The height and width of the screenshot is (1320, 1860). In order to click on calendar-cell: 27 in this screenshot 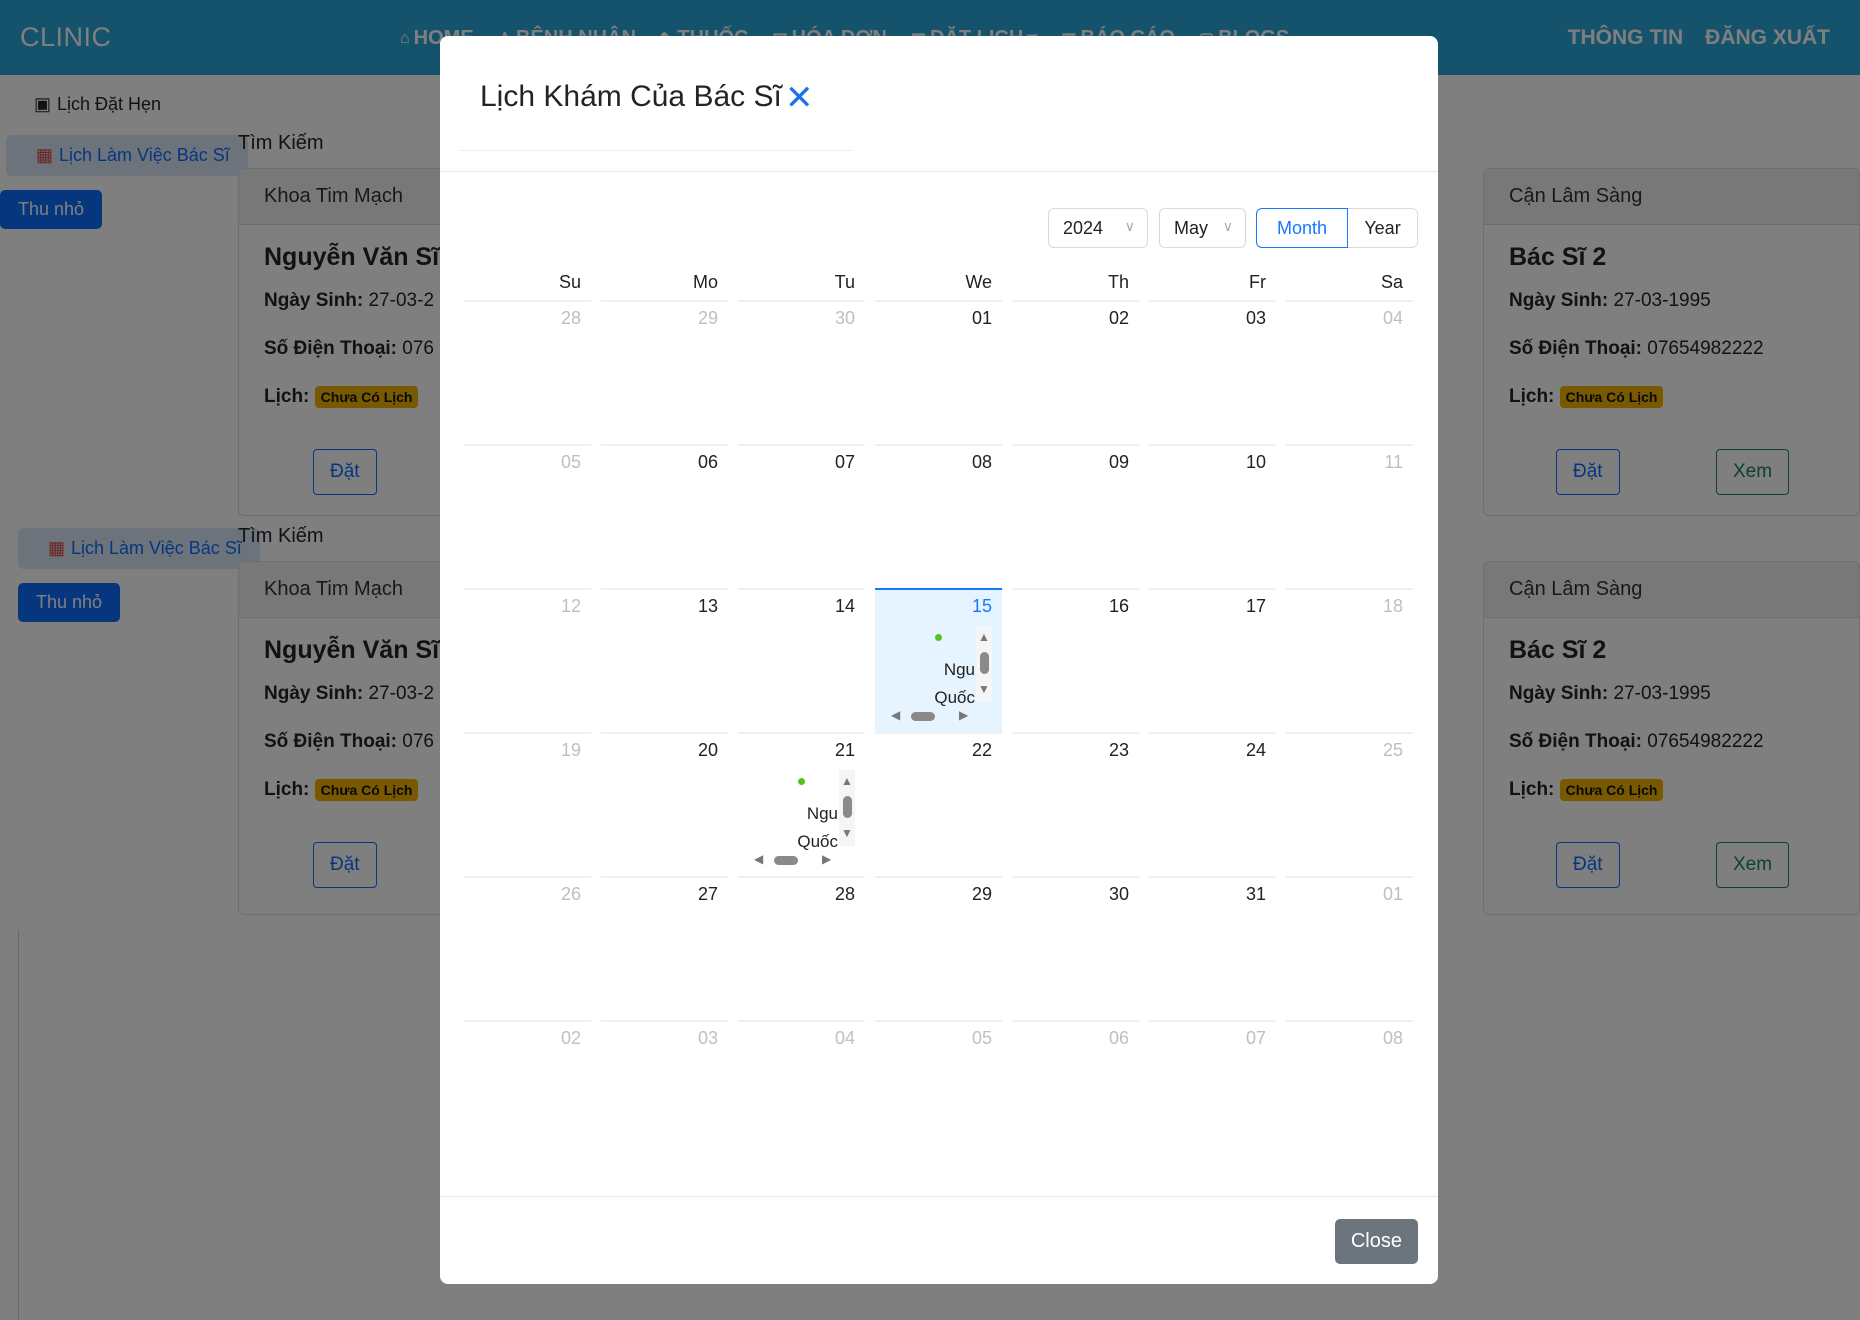, I will do `click(664, 948)`.